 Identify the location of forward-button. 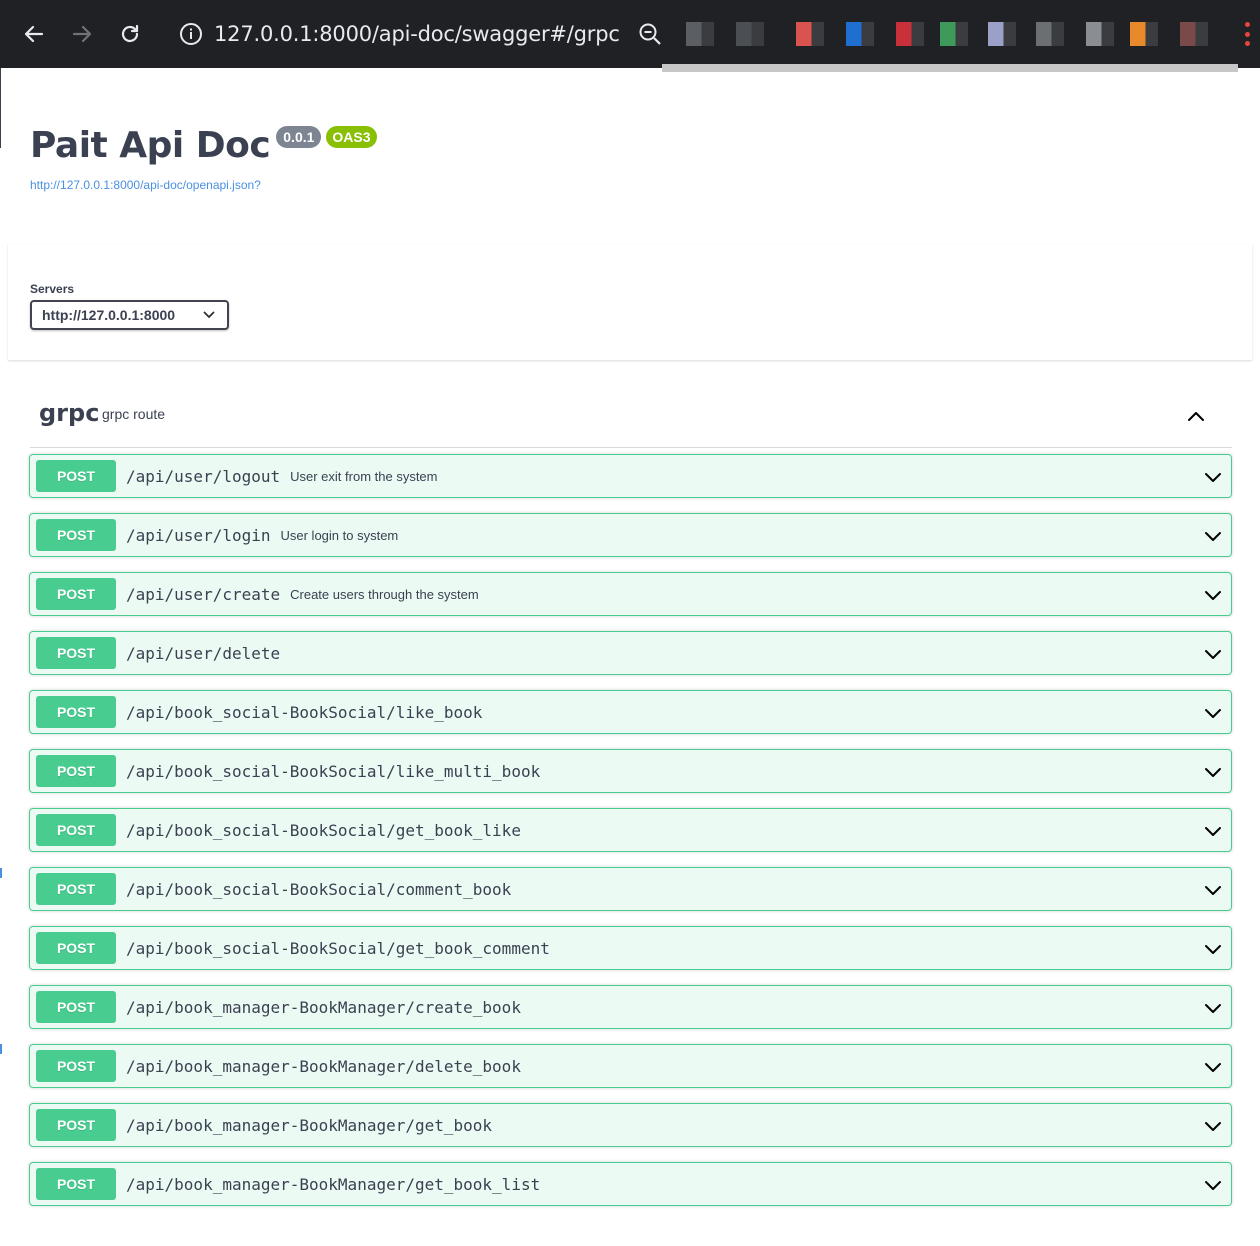
(82, 34).